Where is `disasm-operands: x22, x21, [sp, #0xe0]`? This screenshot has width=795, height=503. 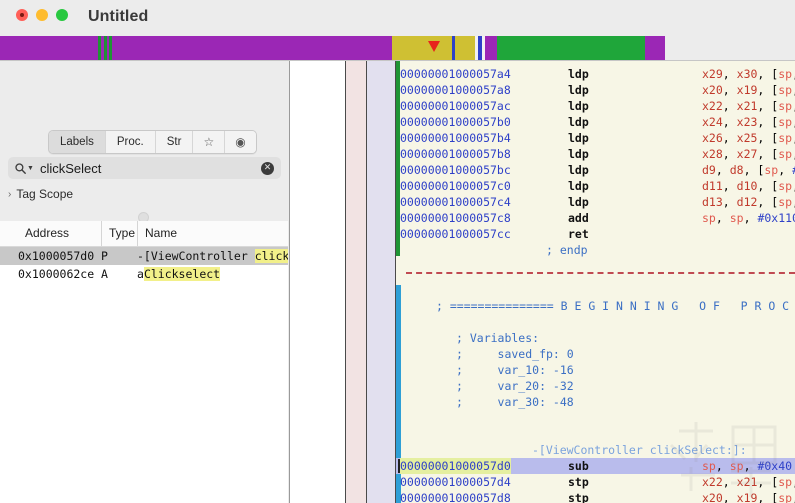 disasm-operands: x22, x21, [sp, #0xe0] is located at coordinates (748, 106).